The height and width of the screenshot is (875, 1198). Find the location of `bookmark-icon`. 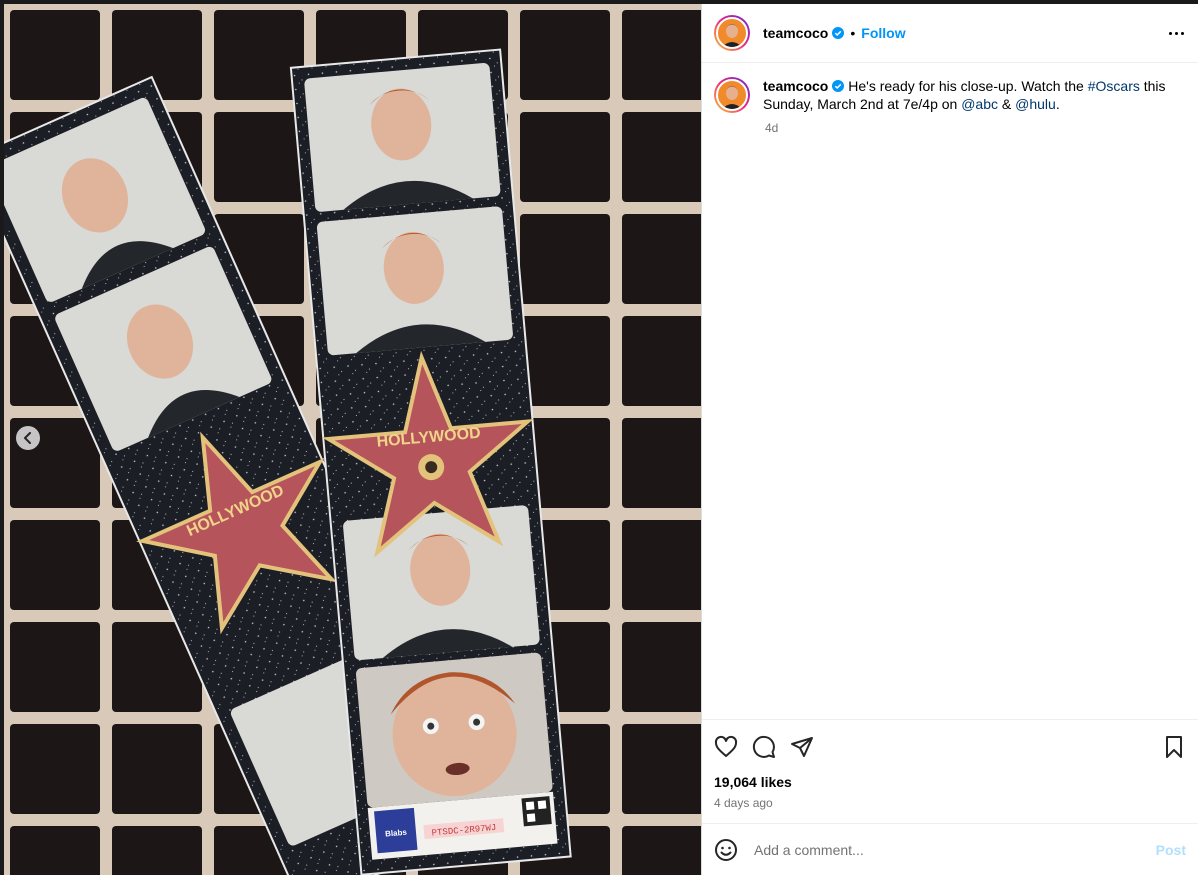

bookmark-icon is located at coordinates (1174, 747).